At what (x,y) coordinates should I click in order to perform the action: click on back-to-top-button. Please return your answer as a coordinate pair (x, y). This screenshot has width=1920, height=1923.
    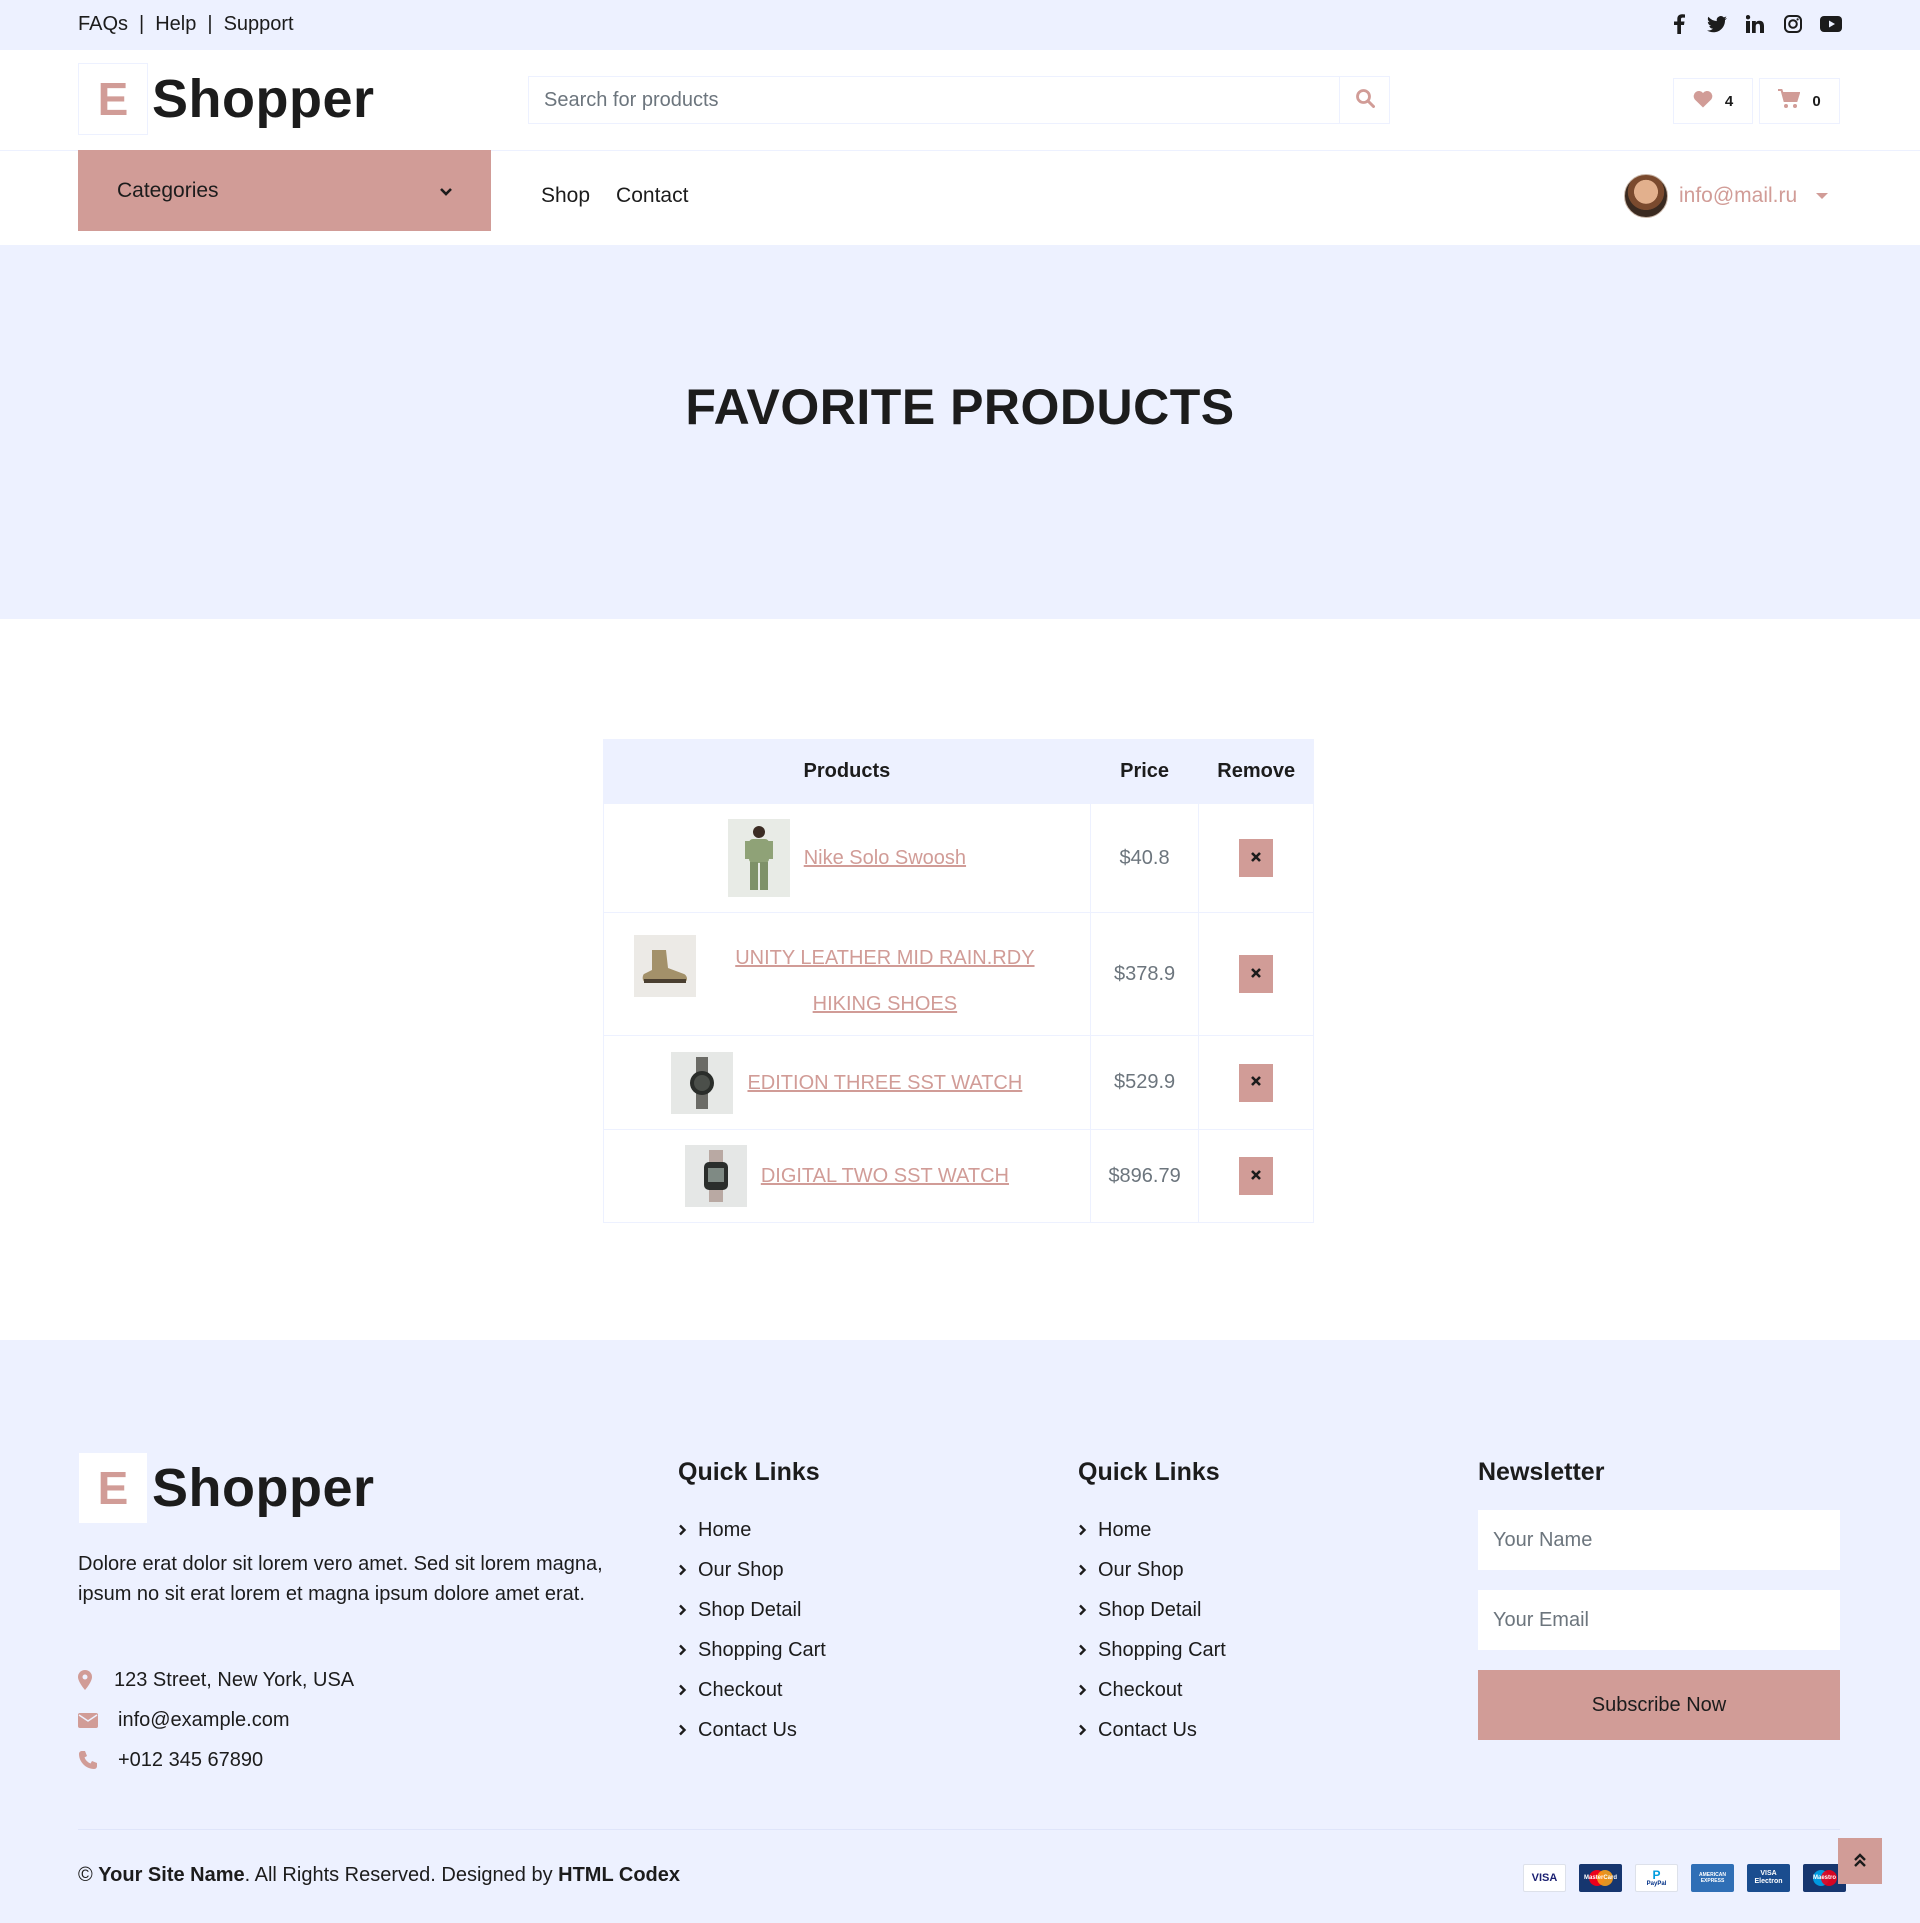
    Looking at the image, I should click on (1860, 1861).